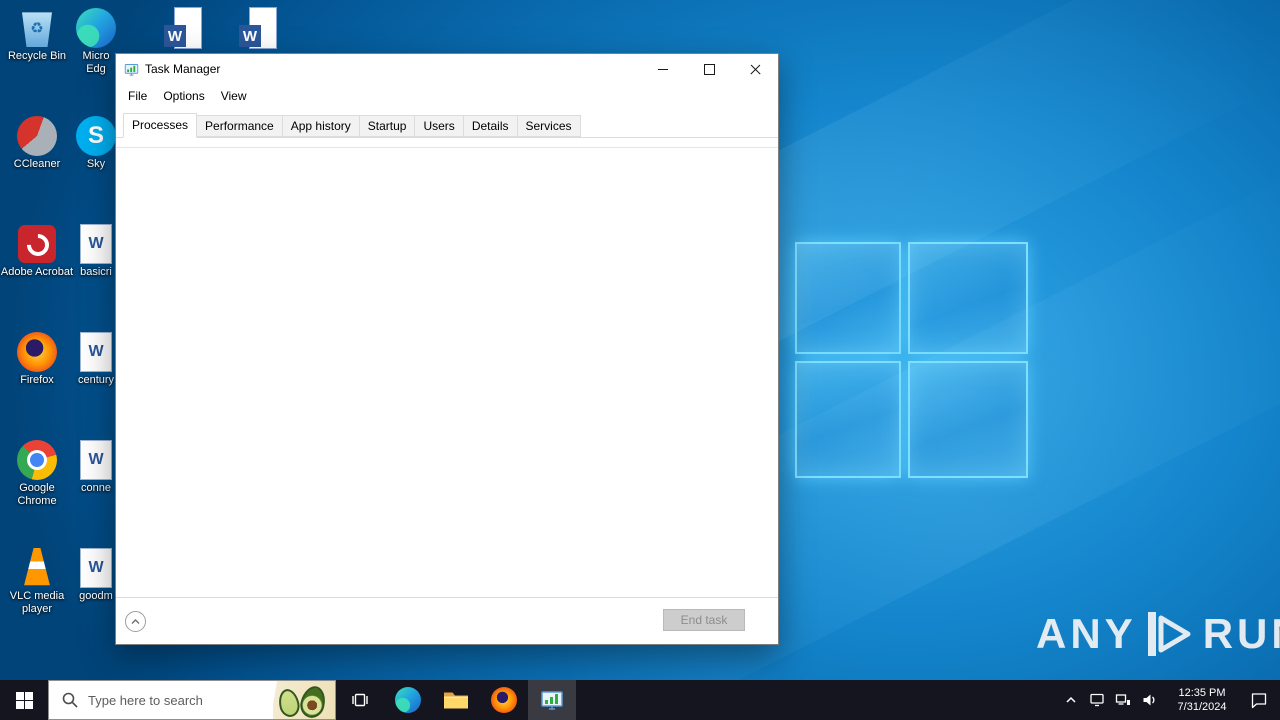 Image resolution: width=1280 pixels, height=720 pixels. What do you see at coordinates (548, 126) in the screenshot?
I see `tab-services: Services` at bounding box center [548, 126].